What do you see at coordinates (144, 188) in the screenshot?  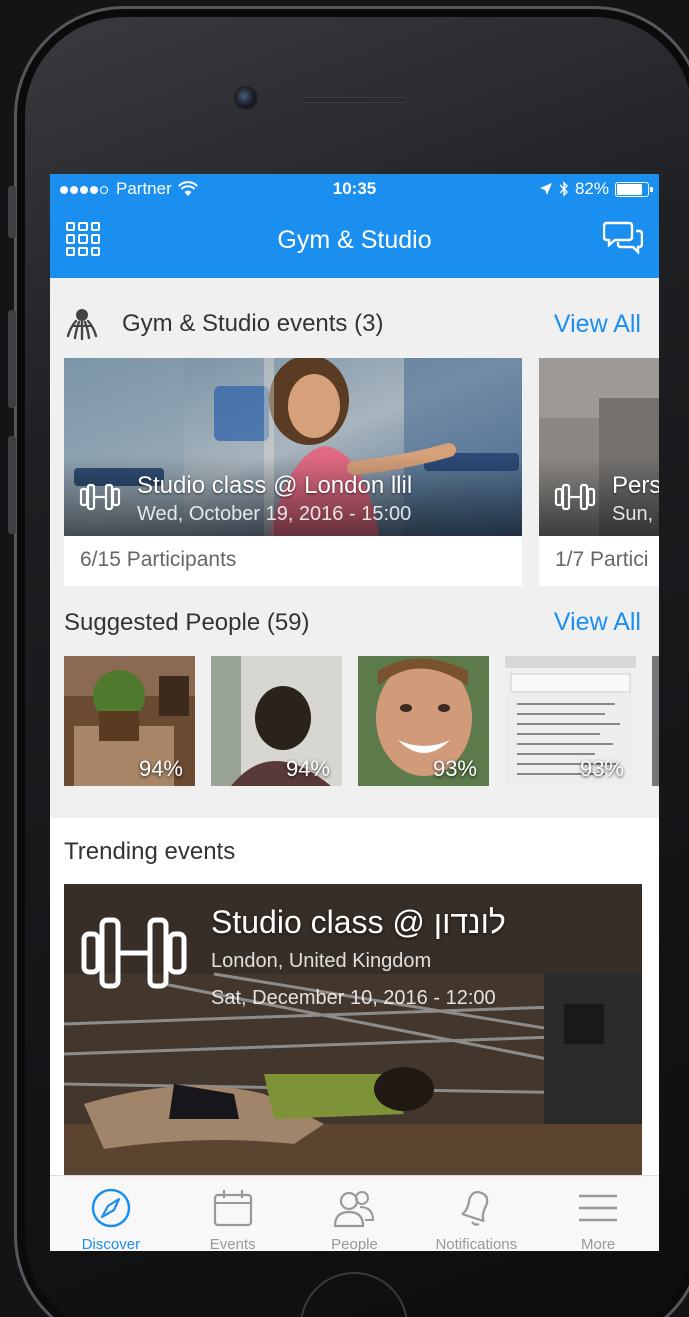 I see `carrier-name: Partner` at bounding box center [144, 188].